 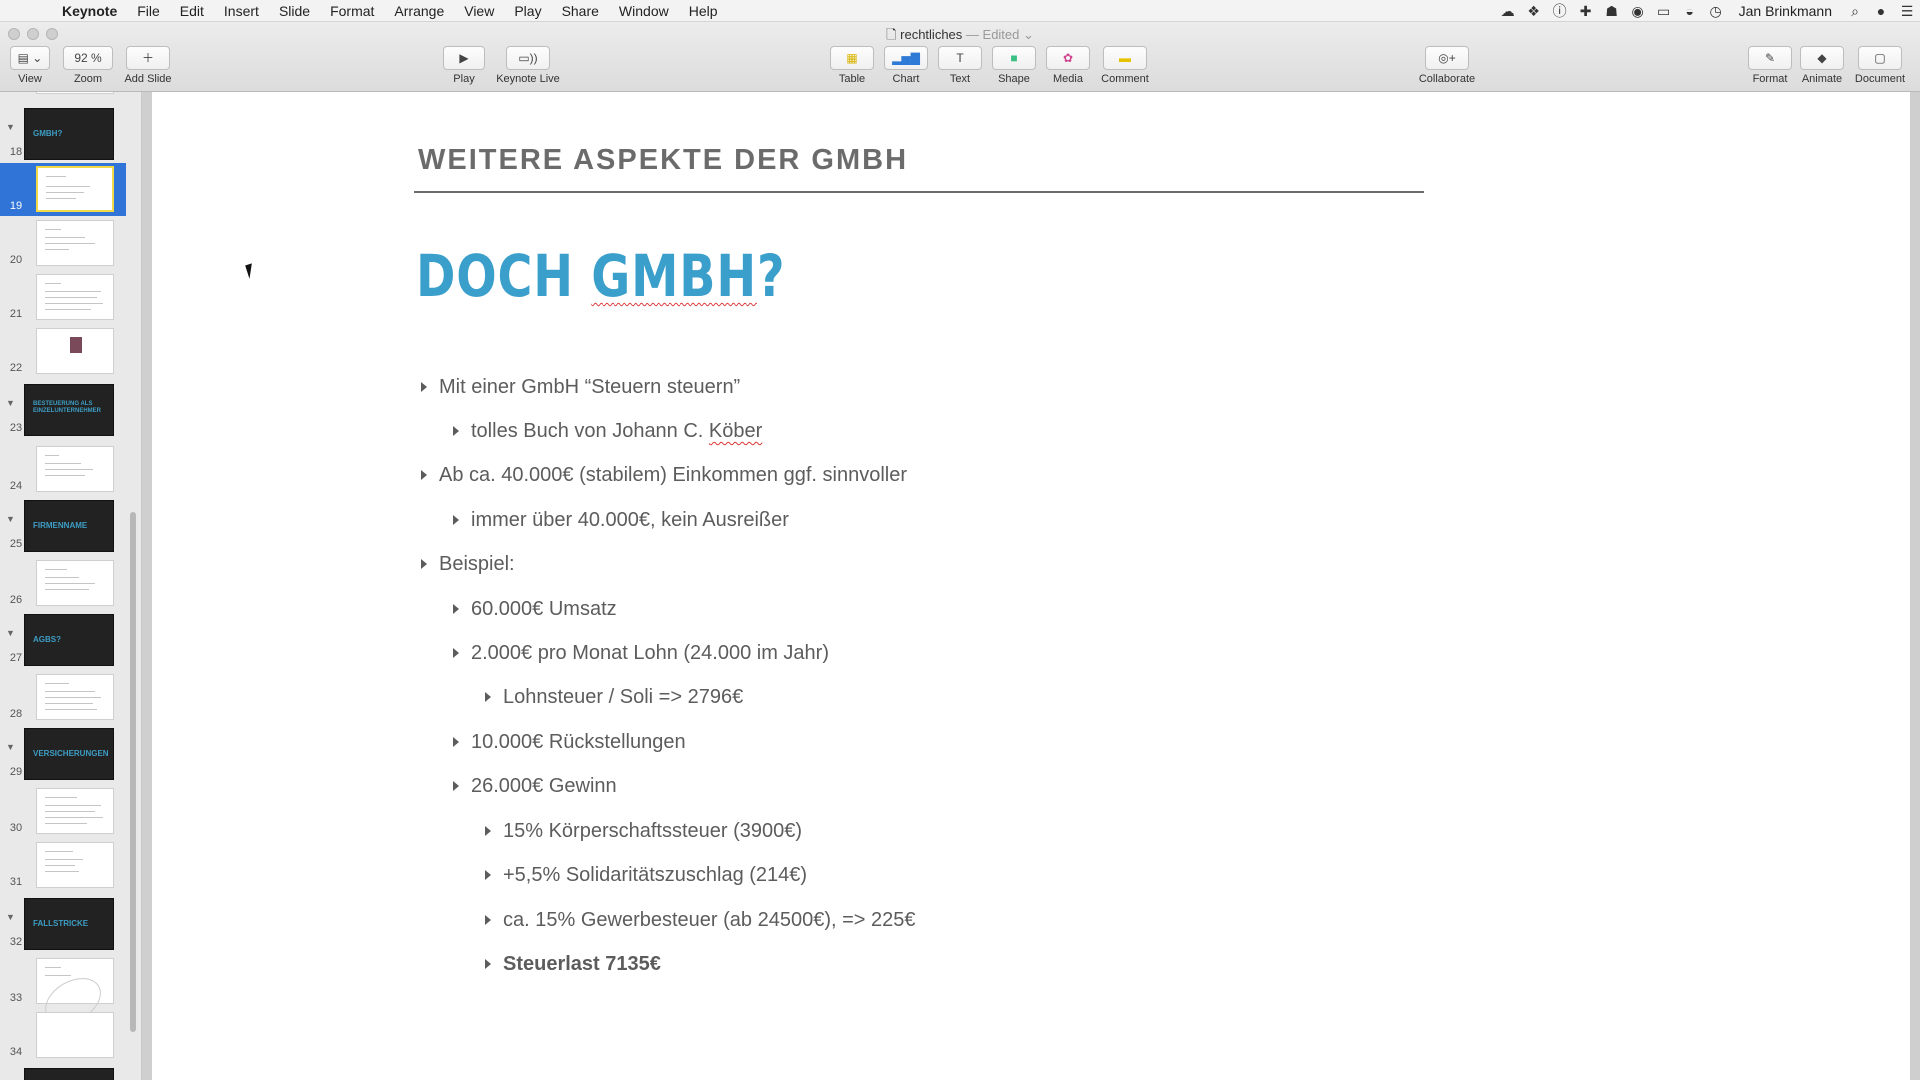 I want to click on menu-view: View, so click(x=479, y=11).